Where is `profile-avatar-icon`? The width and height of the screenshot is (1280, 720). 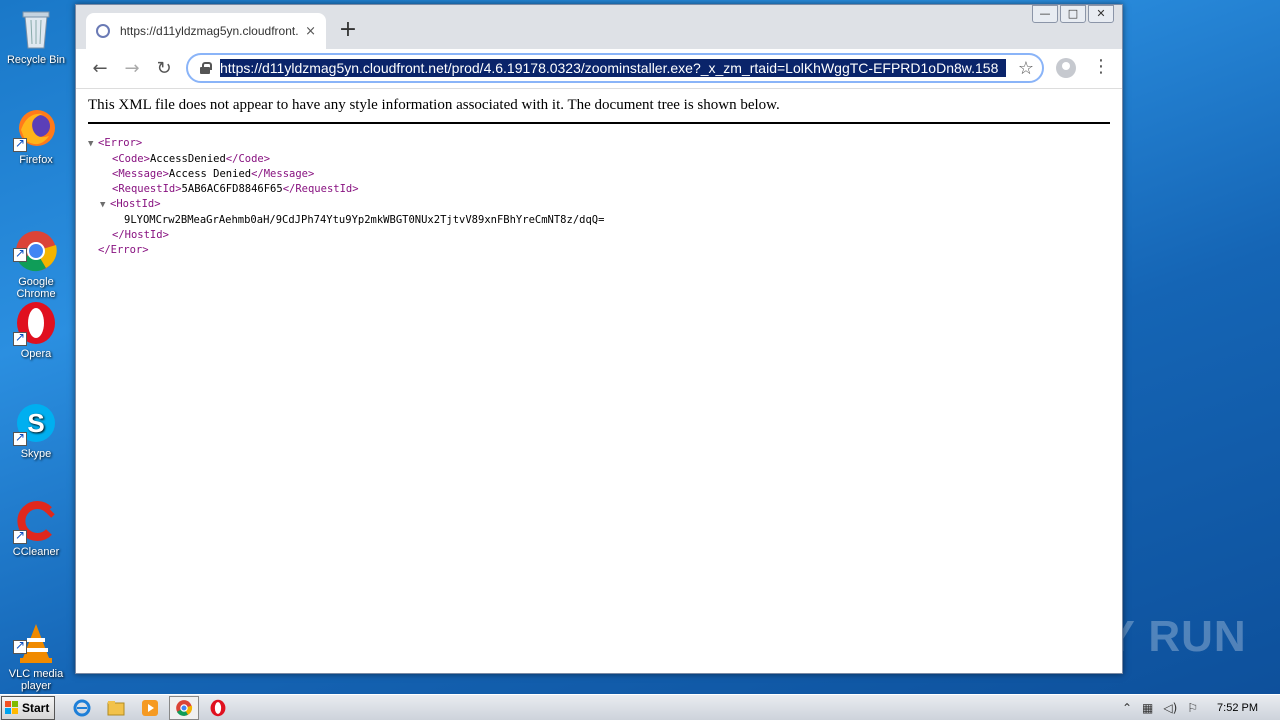 profile-avatar-icon is located at coordinates (1066, 68).